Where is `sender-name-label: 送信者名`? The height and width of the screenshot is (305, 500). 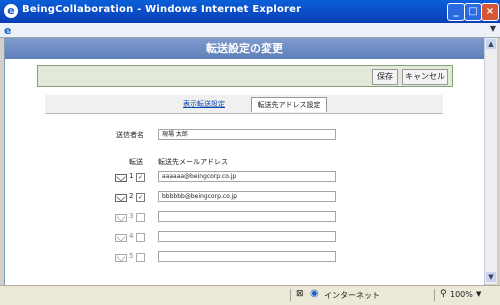 sender-name-label: 送信者名 is located at coordinates (130, 135).